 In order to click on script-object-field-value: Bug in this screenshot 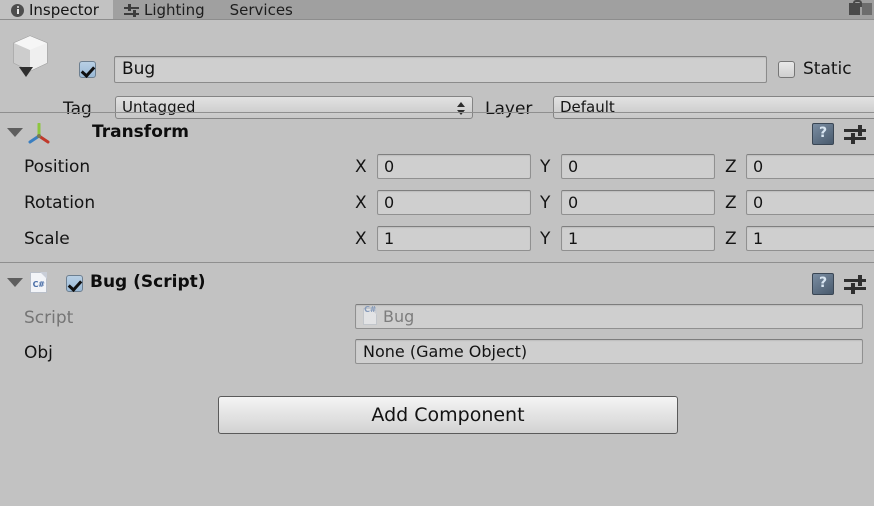, I will do `click(399, 316)`.